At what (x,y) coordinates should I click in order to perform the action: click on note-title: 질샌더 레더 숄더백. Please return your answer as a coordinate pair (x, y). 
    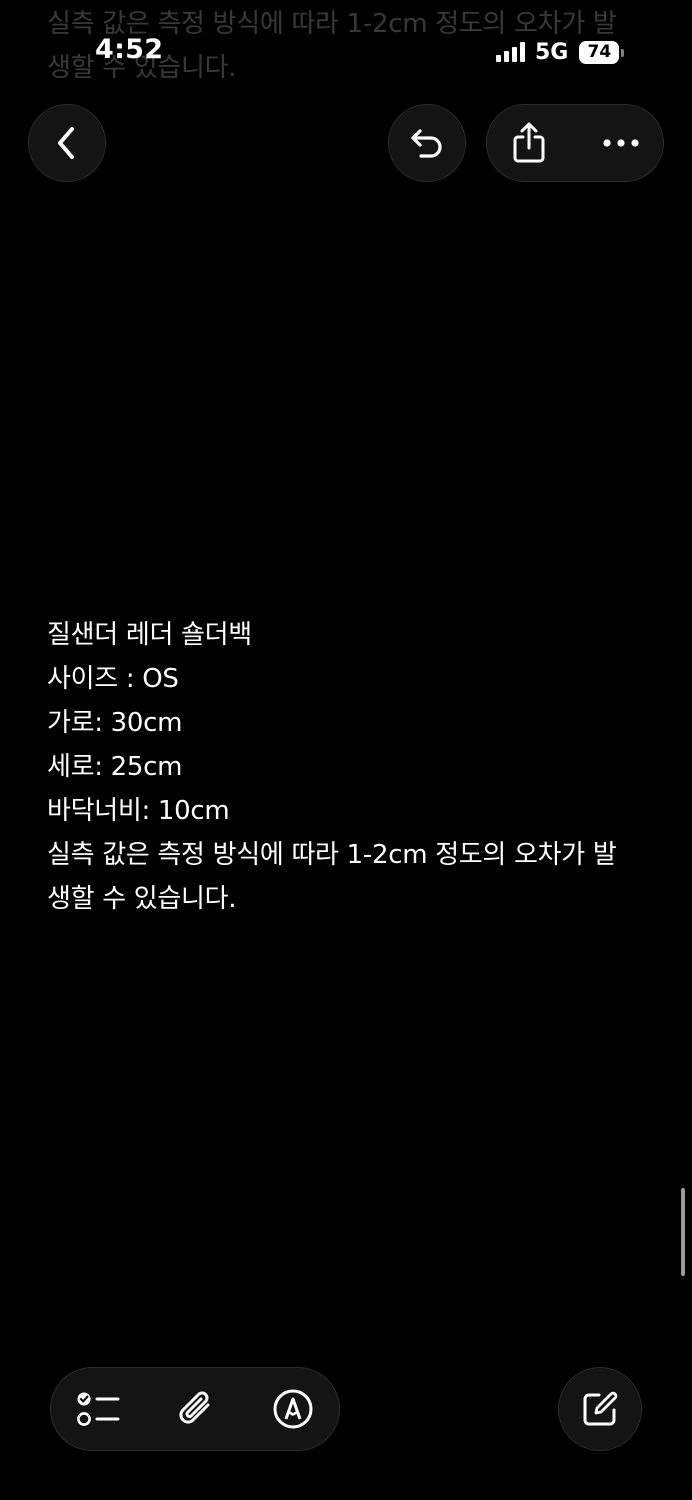
    Looking at the image, I should click on (149, 635).